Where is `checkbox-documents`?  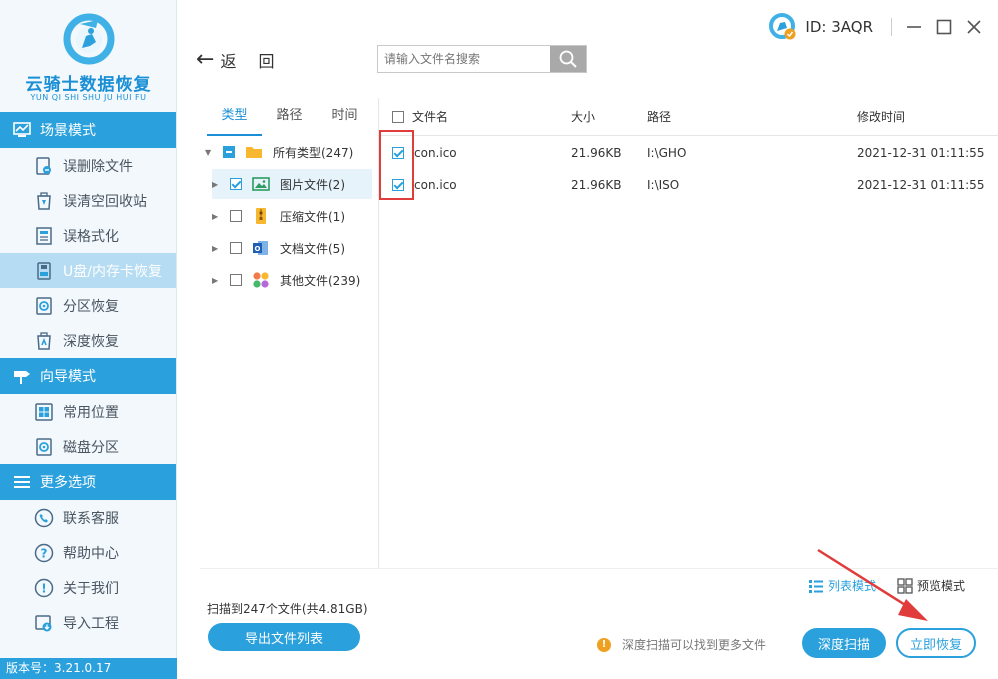
checkbox-documents is located at coordinates (236, 248).